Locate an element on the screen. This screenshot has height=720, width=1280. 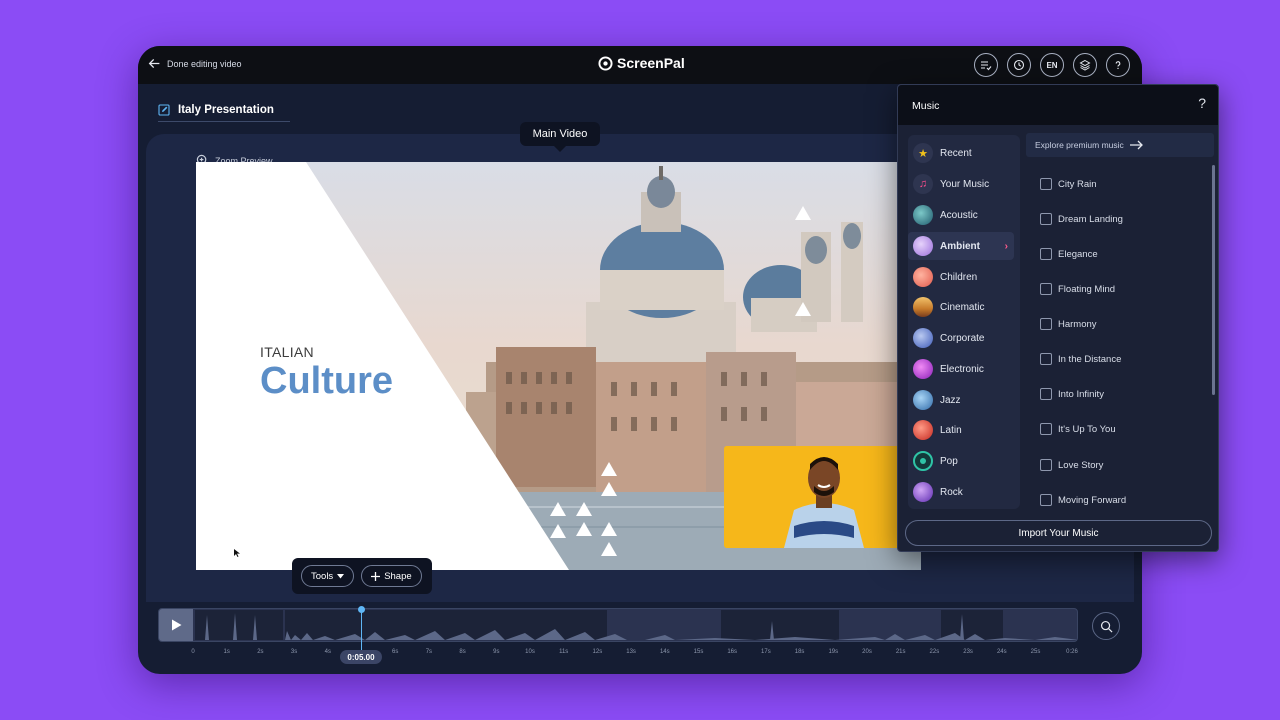
tick-label: 22s is located at coordinates (934, 652).